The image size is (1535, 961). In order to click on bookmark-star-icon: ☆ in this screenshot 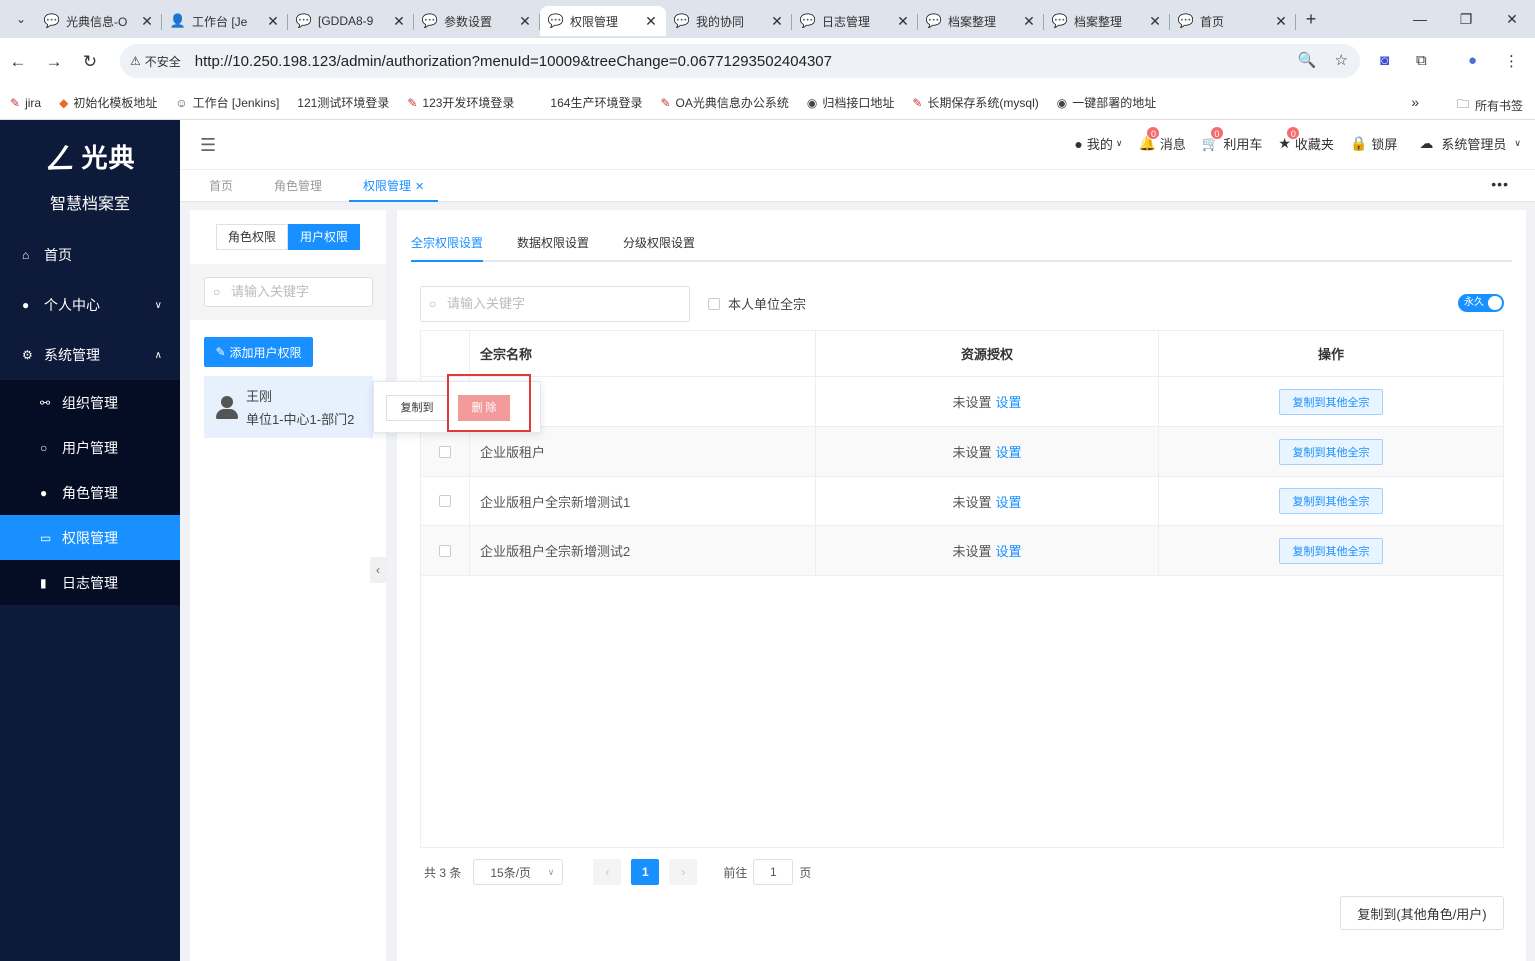, I will do `click(1341, 60)`.